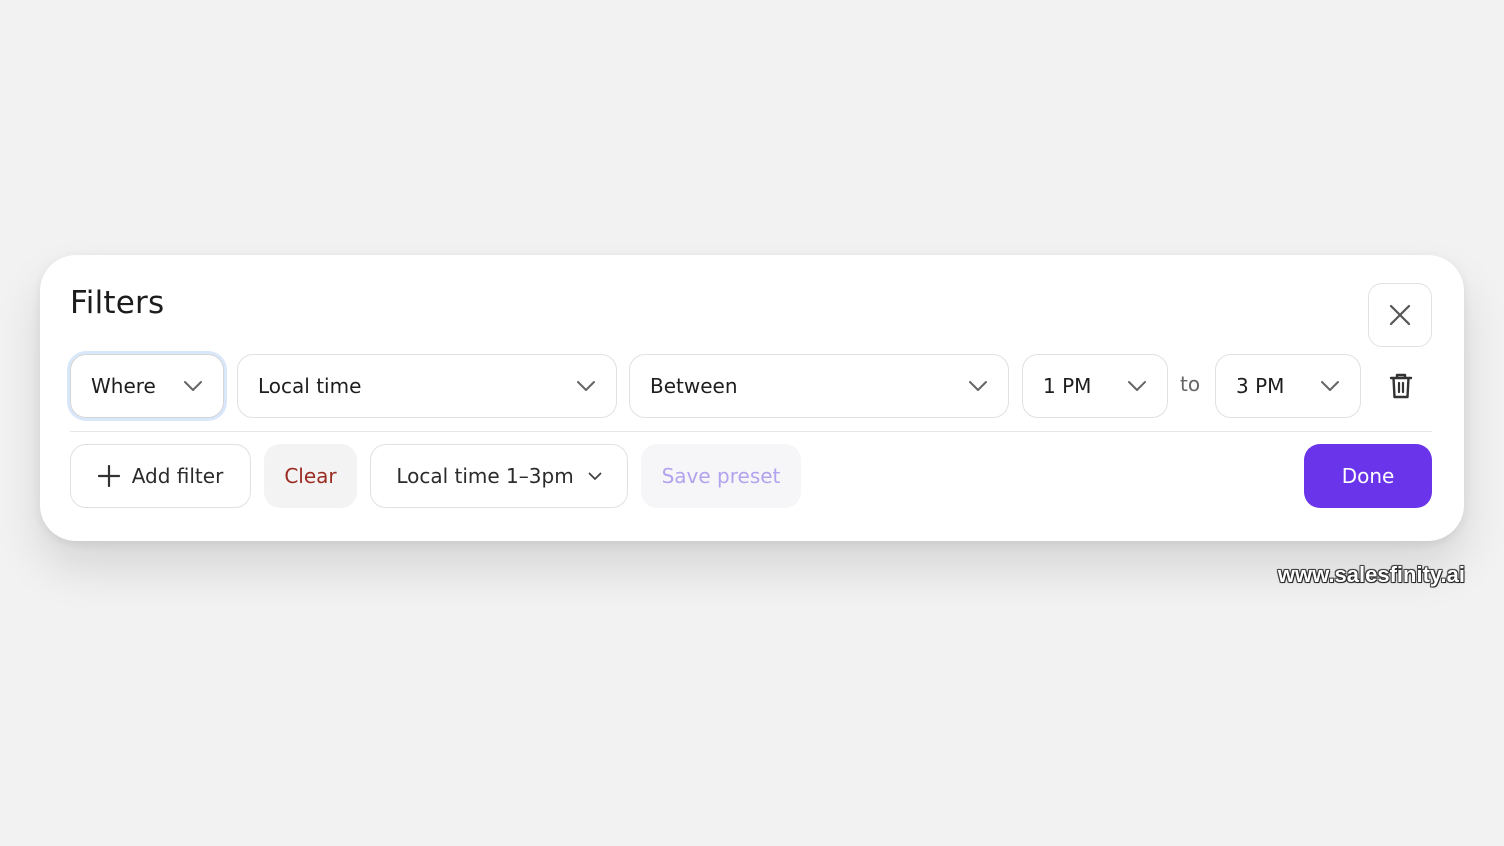 Image resolution: width=1504 pixels, height=846 pixels. I want to click on field-value: Local time, so click(310, 386).